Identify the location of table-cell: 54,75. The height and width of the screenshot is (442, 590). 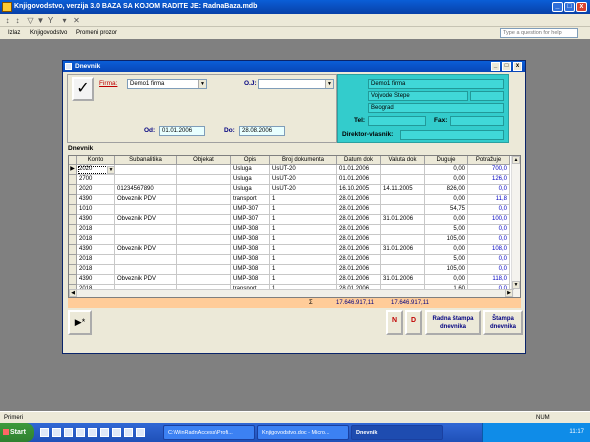
(446, 210).